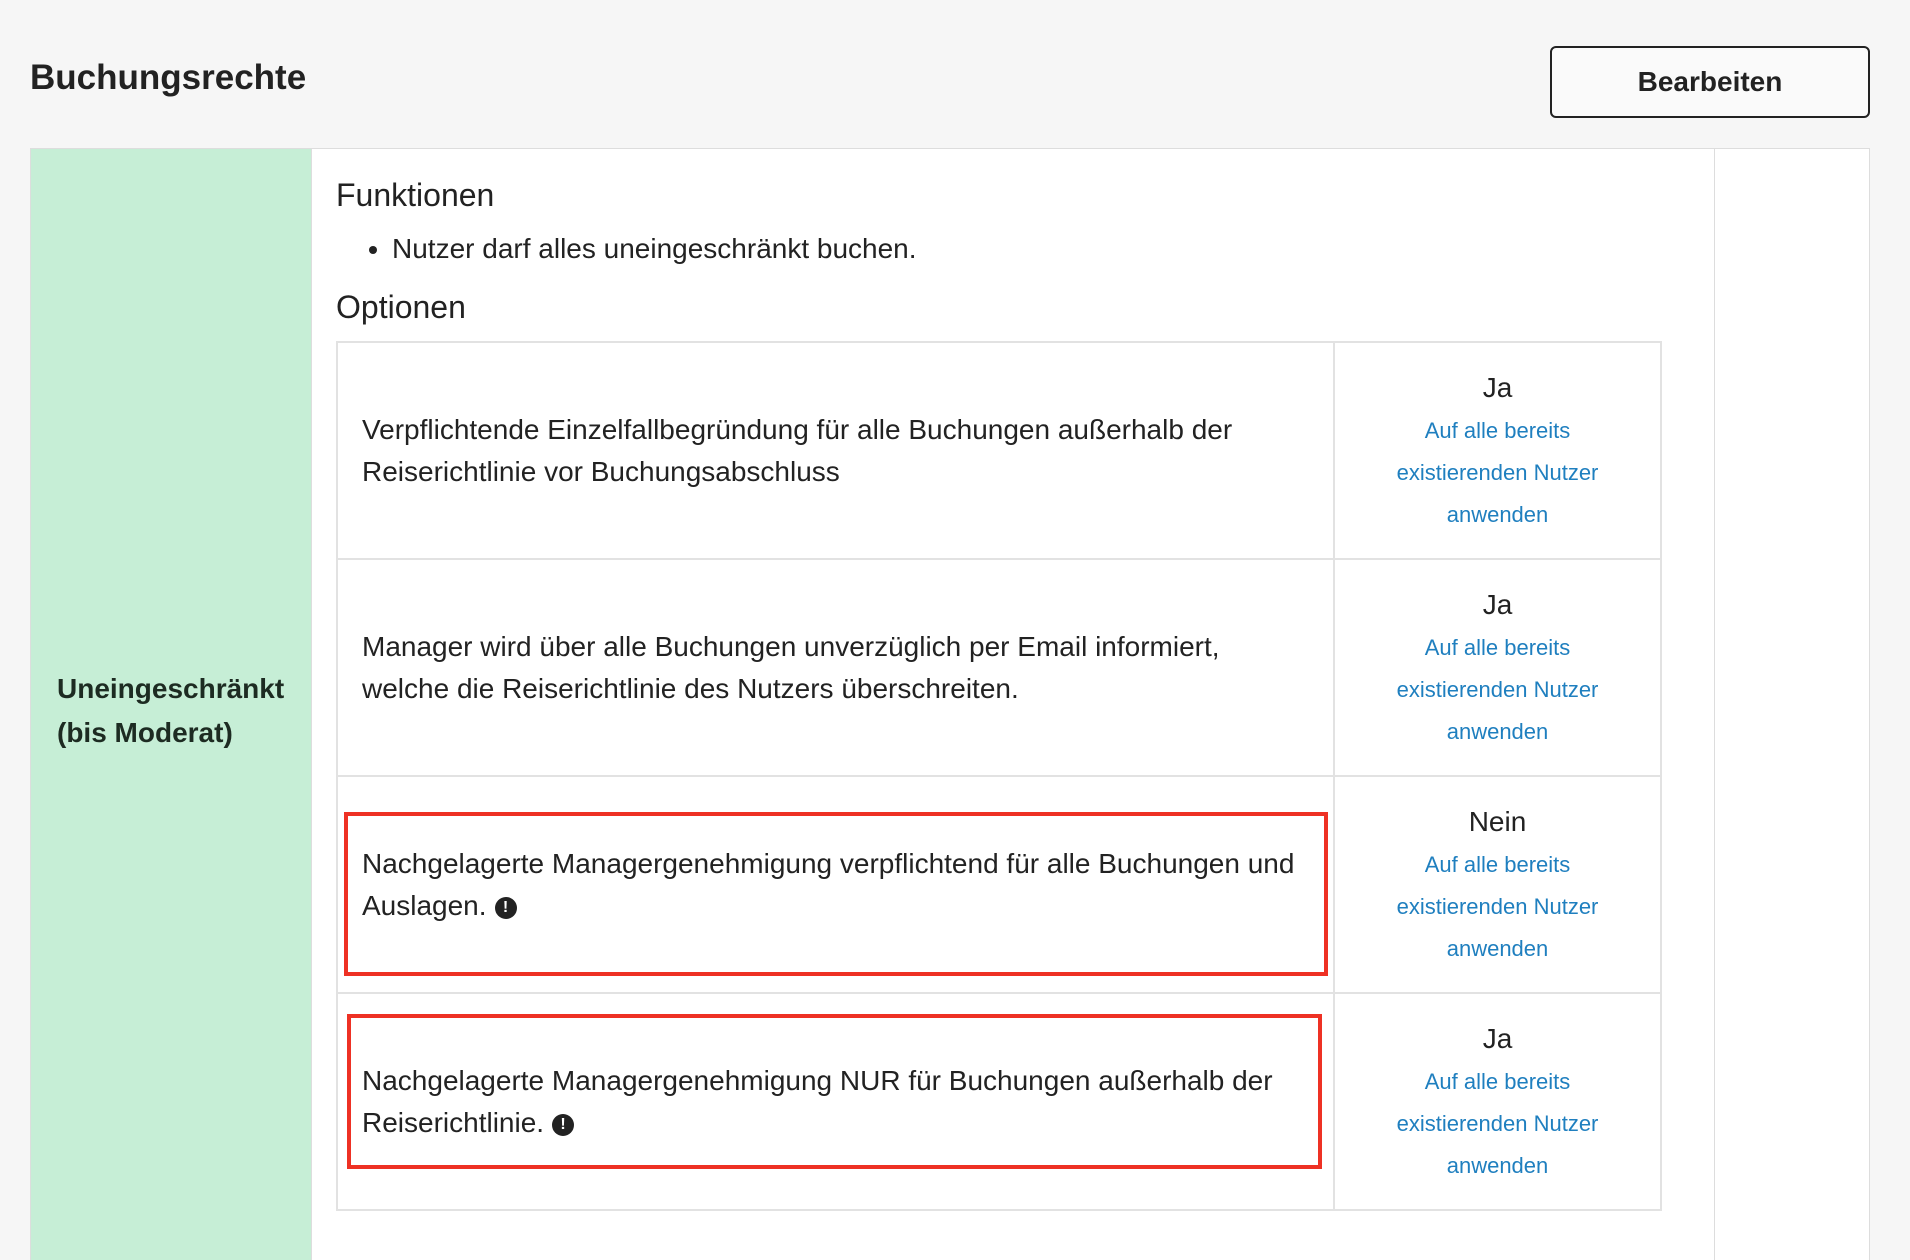 The width and height of the screenshot is (1910, 1260). Describe the element at coordinates (950, 82) in the screenshot. I see `page-header: Buchungsrechte Bearbeiten` at that location.